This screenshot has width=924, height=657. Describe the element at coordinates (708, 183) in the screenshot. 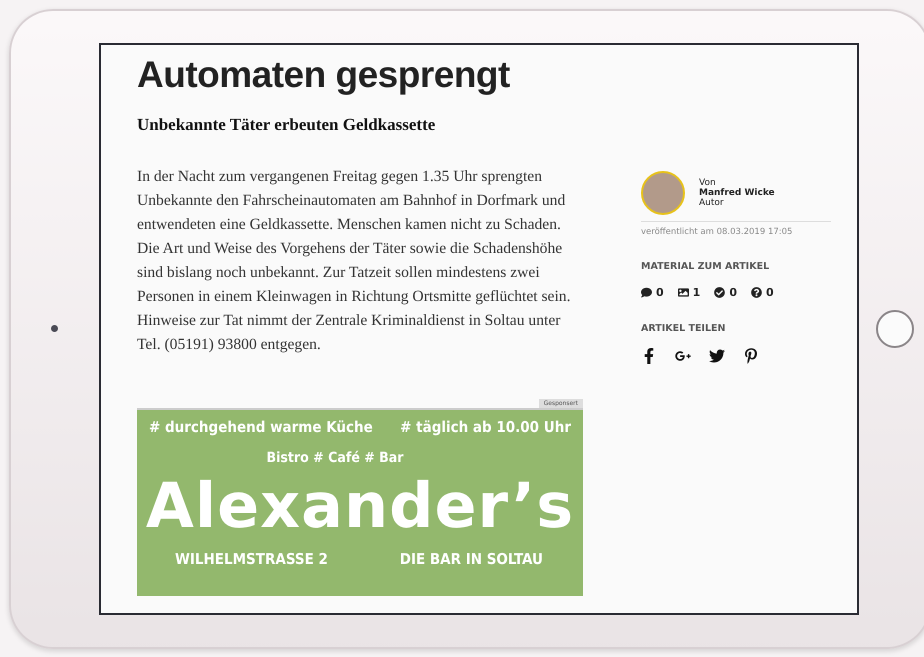

I see `author-prefix: Von` at that location.